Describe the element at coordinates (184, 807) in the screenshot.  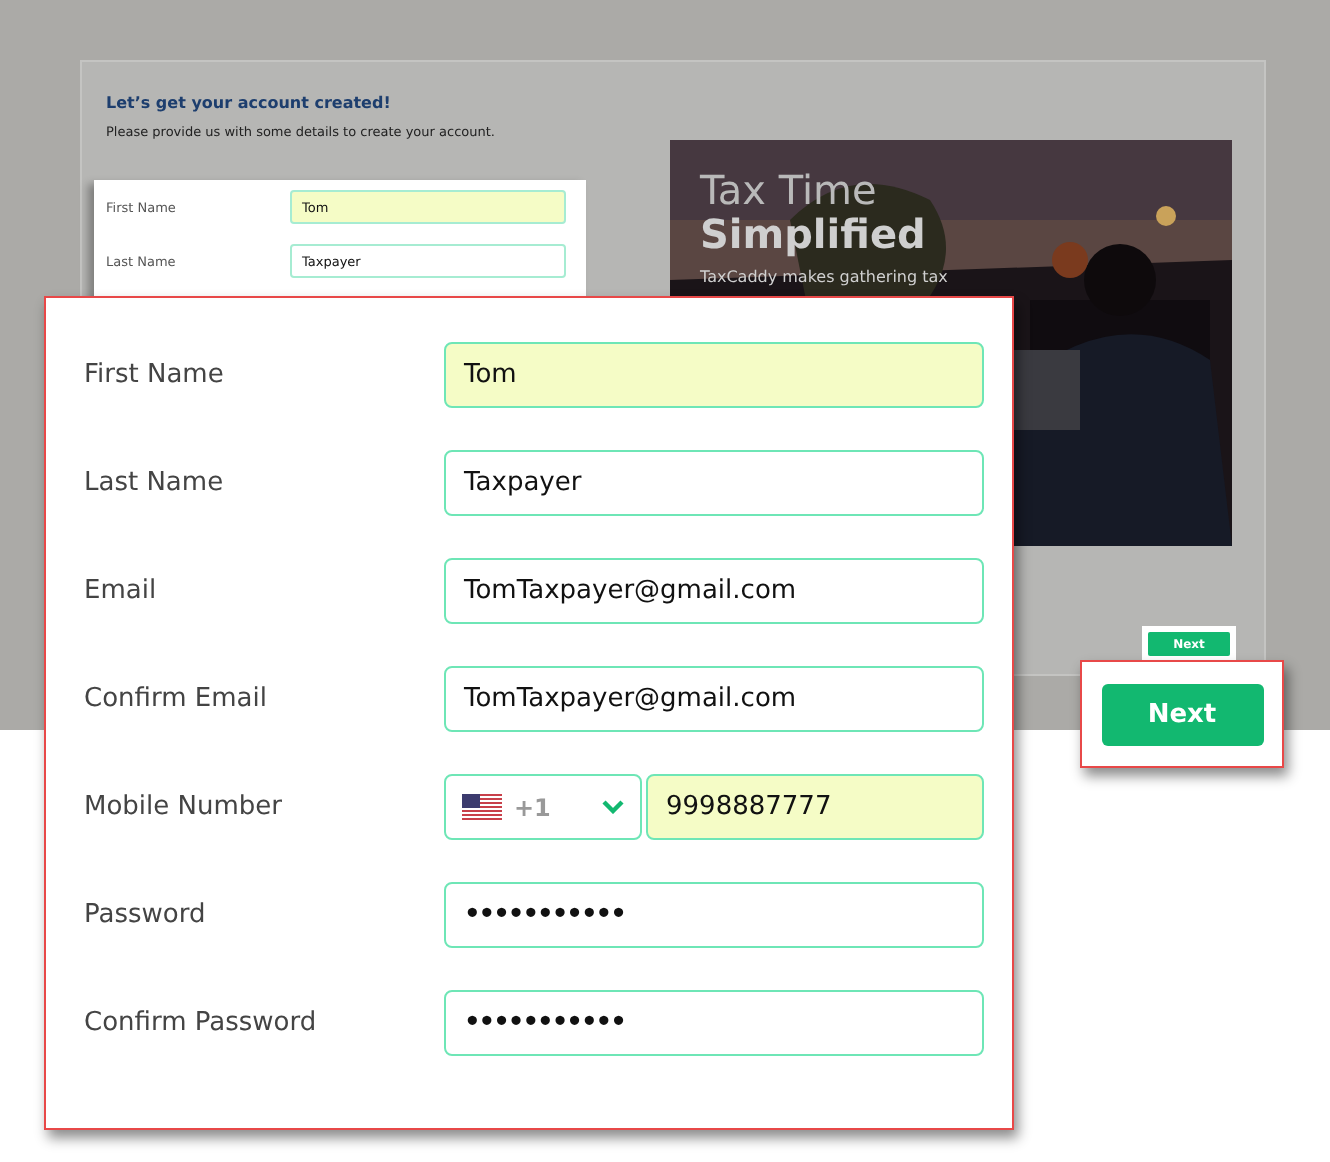
I see `field-label: Mobile Number` at that location.